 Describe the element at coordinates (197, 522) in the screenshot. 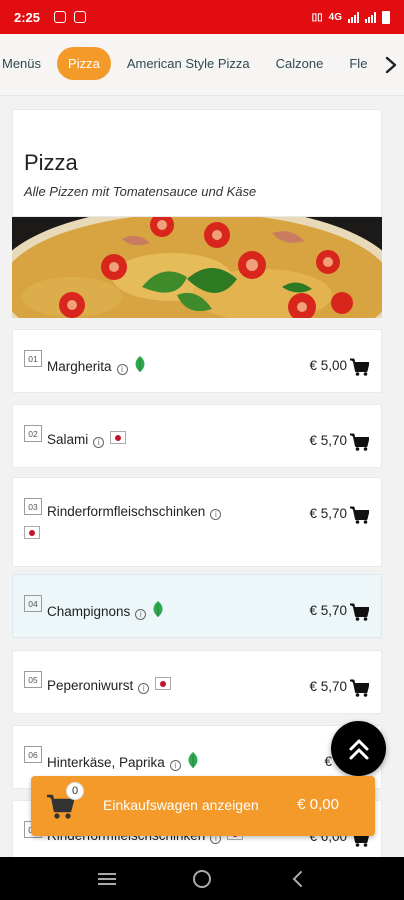

I see `menu-item: 03 Rinderformfleischschinken i € 5,70` at that location.